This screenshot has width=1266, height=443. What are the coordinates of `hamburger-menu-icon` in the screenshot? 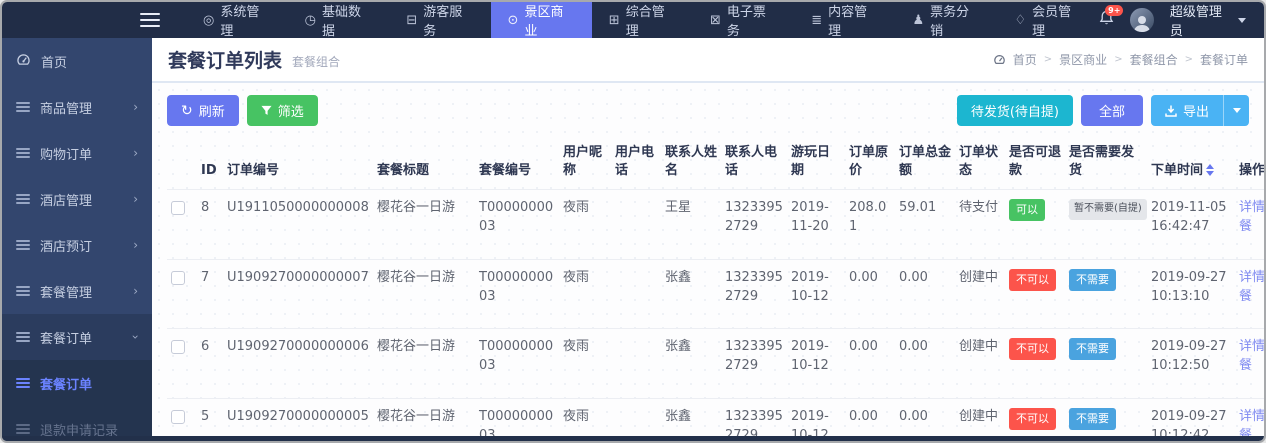 It's located at (150, 20).